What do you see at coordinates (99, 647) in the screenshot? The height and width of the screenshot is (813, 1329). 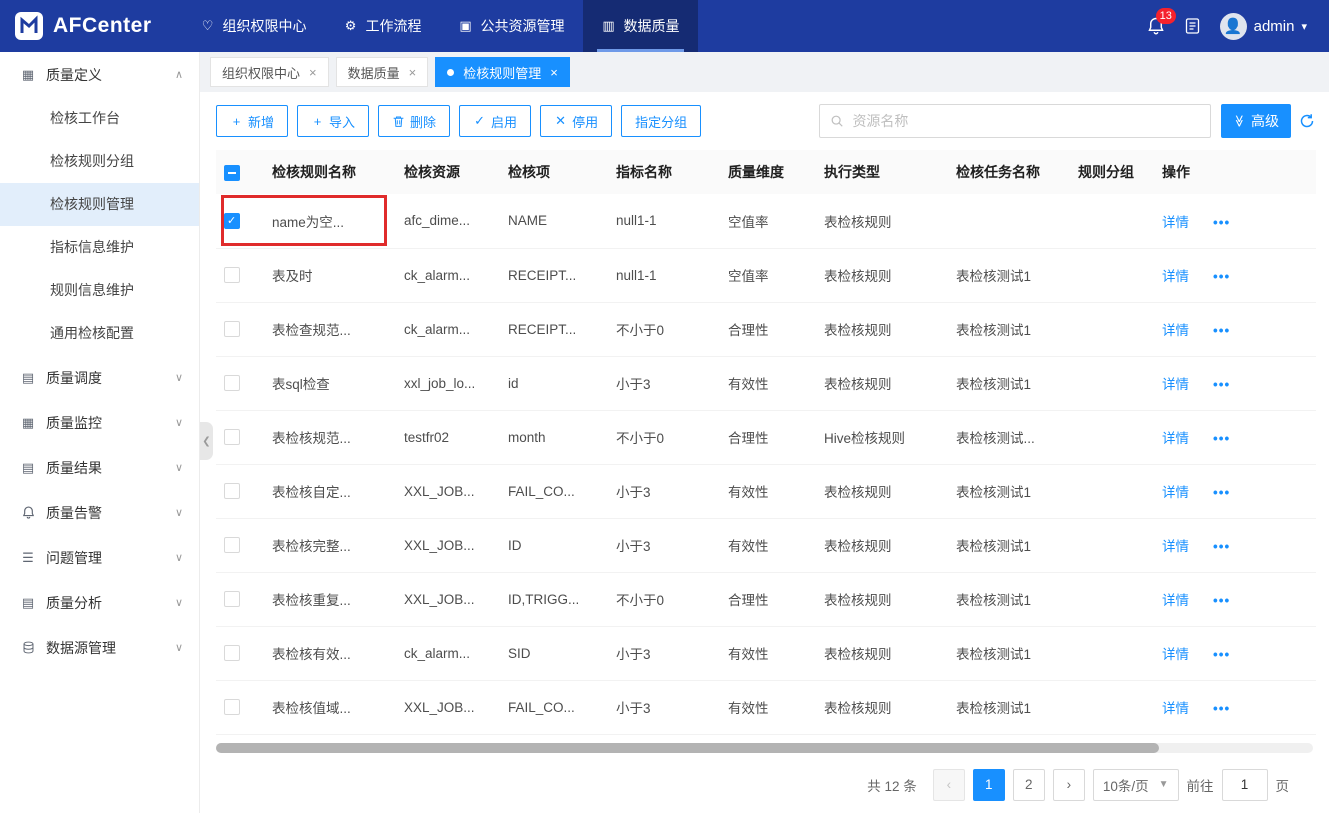 I see `sidebar-group-7: 数据源管理 ∨` at bounding box center [99, 647].